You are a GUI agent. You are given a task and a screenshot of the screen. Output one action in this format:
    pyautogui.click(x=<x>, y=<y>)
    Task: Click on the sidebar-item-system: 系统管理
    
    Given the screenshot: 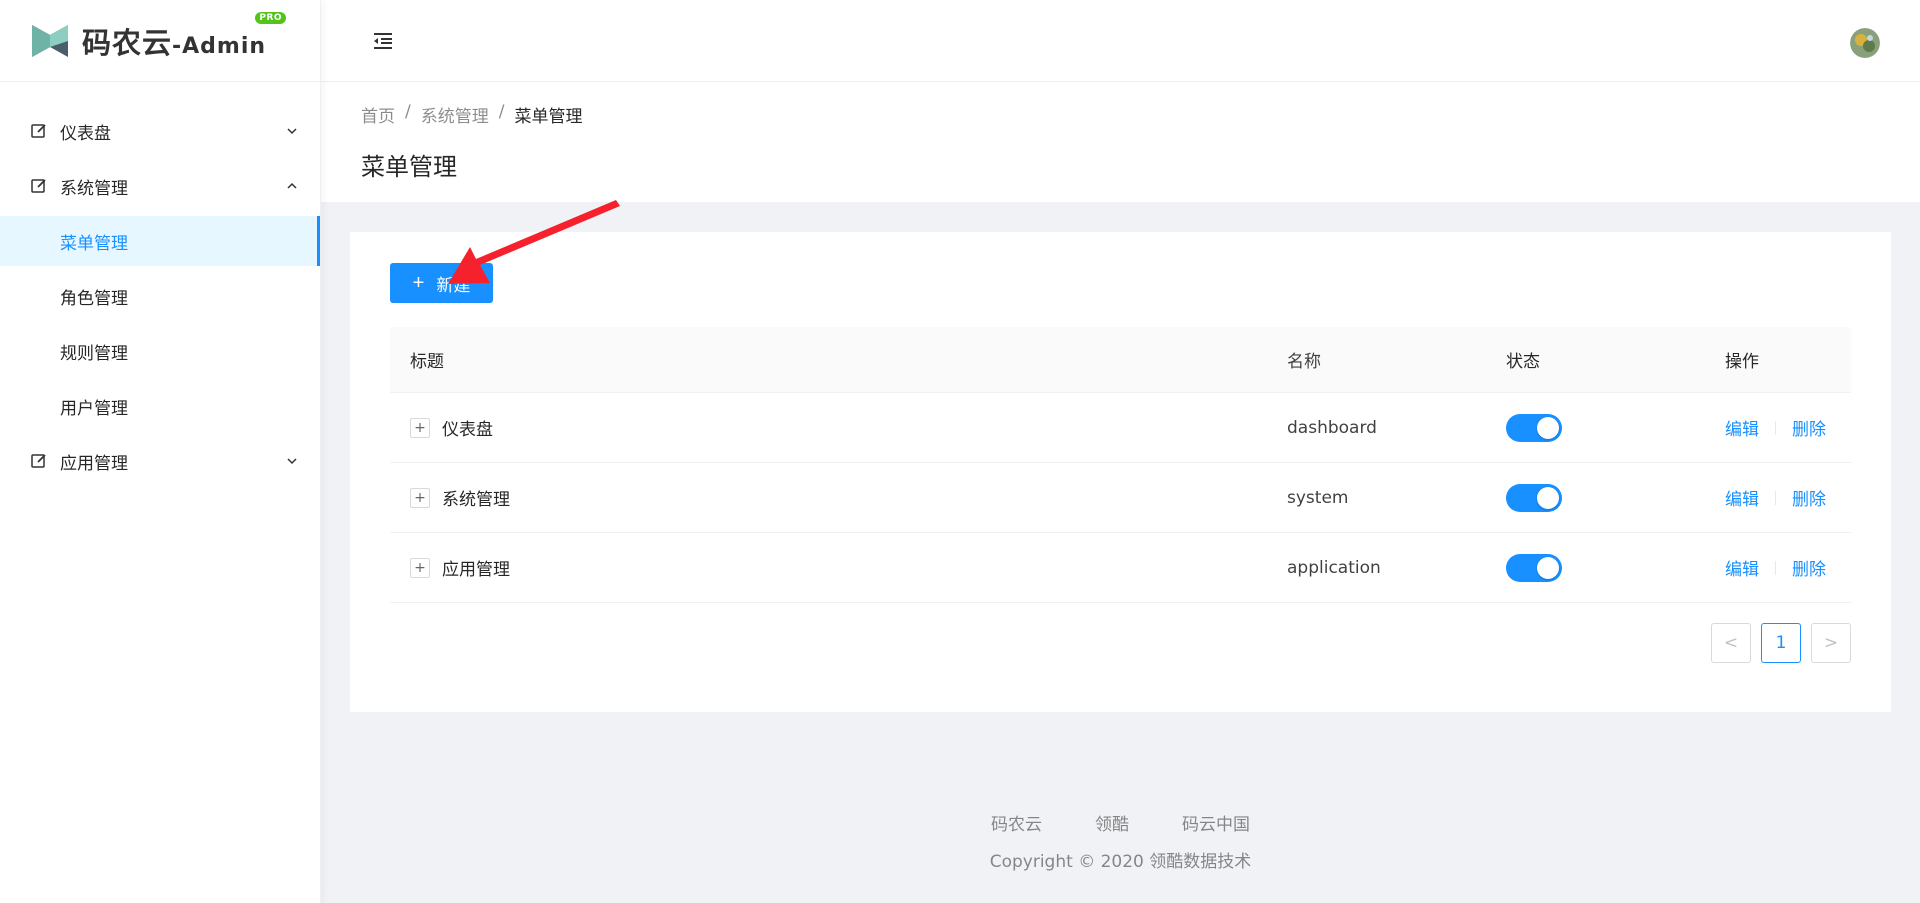 What is the action you would take?
    pyautogui.click(x=160, y=186)
    